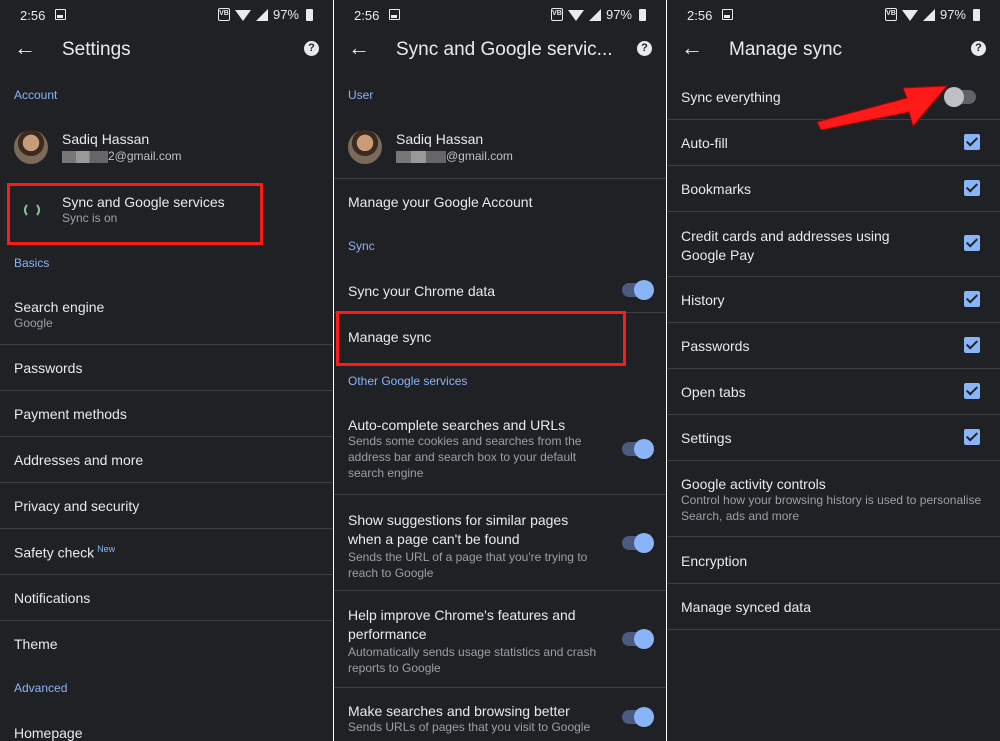 The width and height of the screenshot is (1000, 741). Describe the element at coordinates (77, 506) in the screenshot. I see `item-label: Privacy and security` at that location.